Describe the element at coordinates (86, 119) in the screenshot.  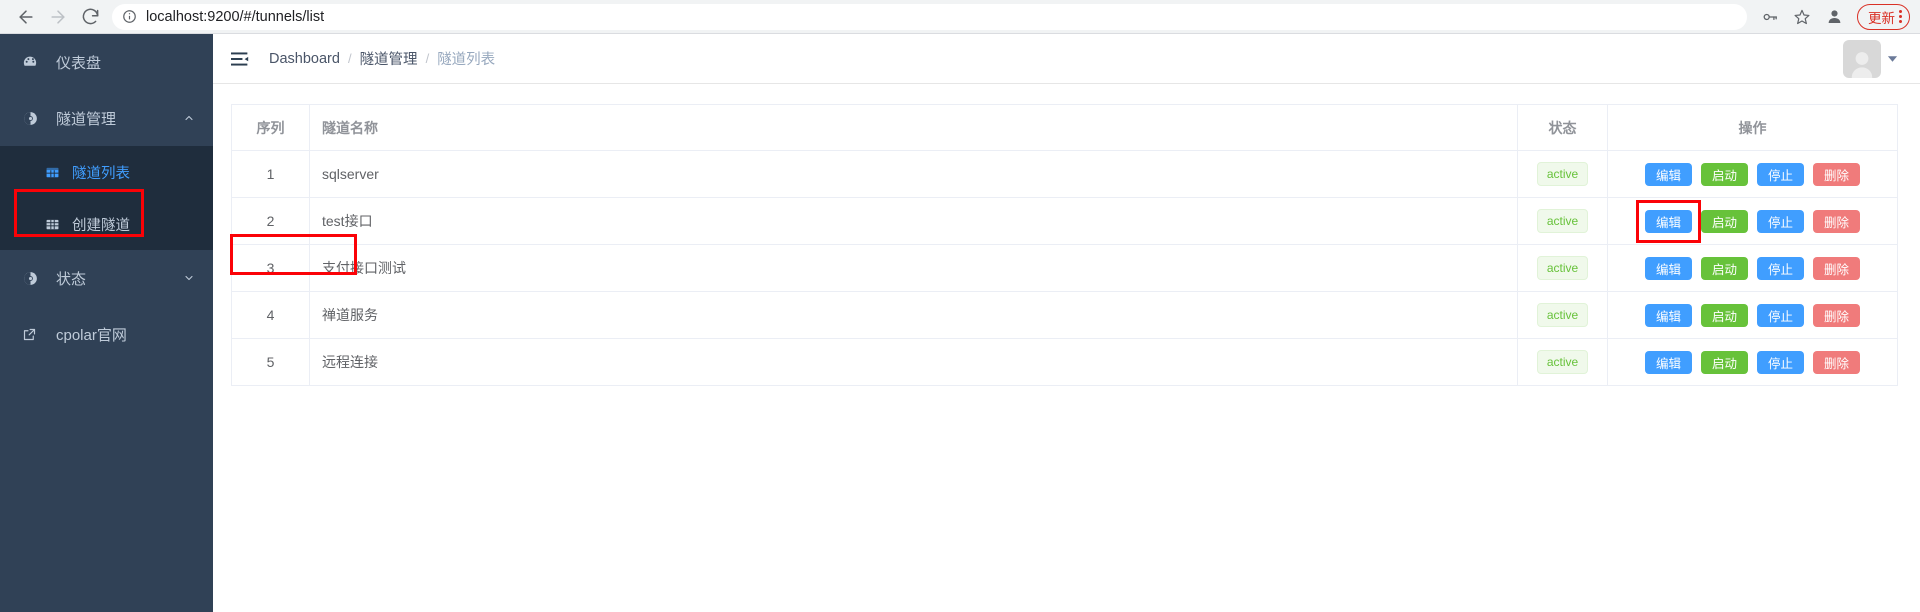
I see `sidebar-item-label: 隧道管理` at that location.